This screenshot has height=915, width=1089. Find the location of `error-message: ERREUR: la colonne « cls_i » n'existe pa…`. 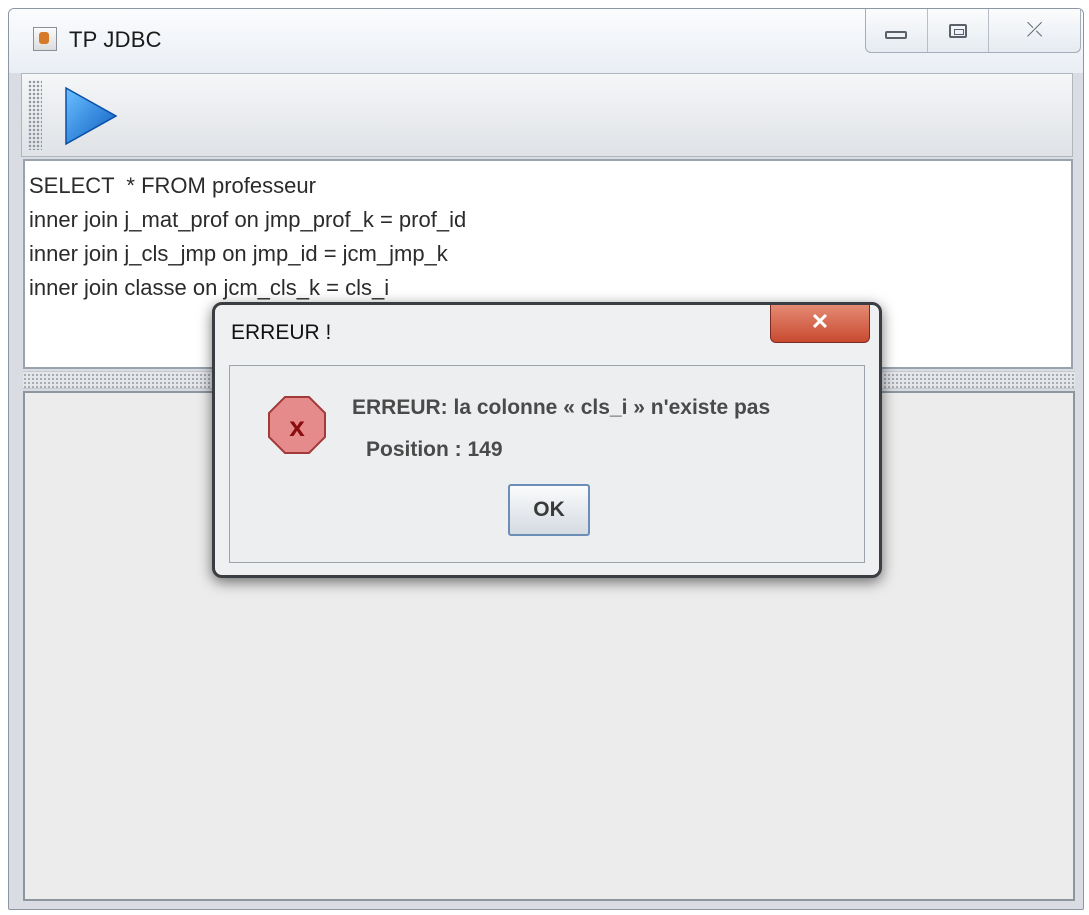

error-message: ERREUR: la colonne « cls_i » n'existe pa… is located at coordinates (561, 407).